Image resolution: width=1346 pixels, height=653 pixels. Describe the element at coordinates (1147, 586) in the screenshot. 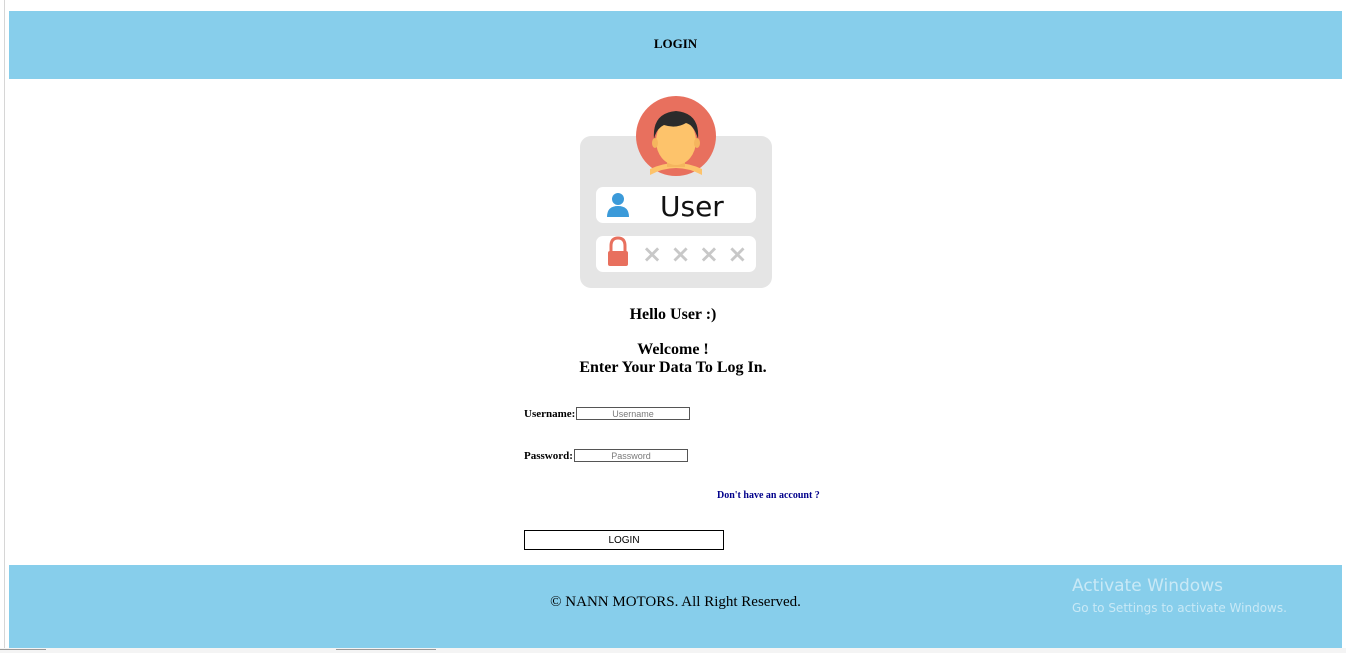

I see `activation-watermark-title: Activate Windows` at that location.